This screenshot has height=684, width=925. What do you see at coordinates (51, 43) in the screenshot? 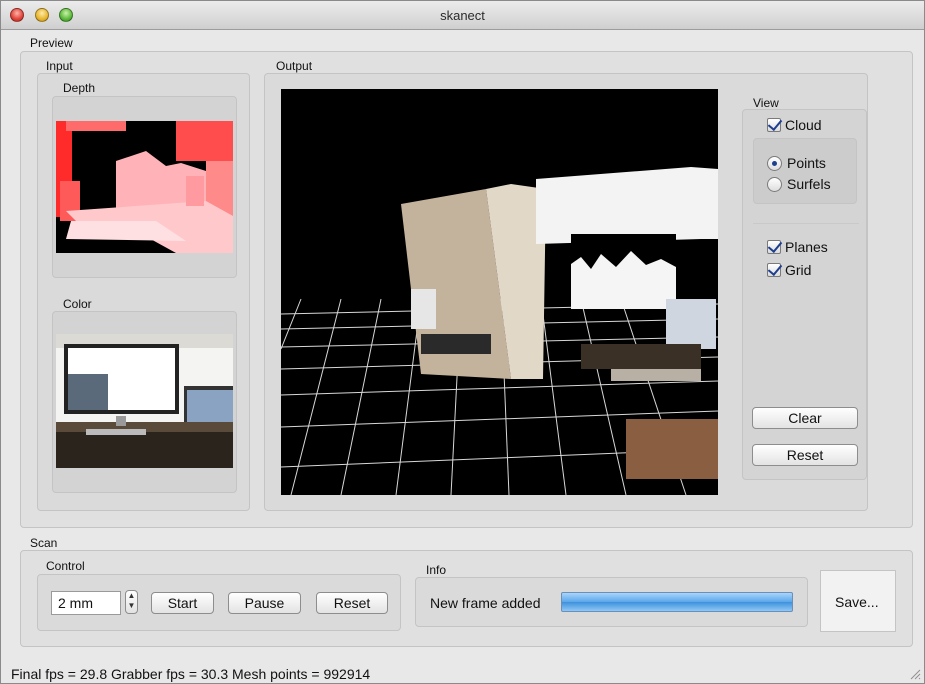
I see `preview-group-label: Preview` at bounding box center [51, 43].